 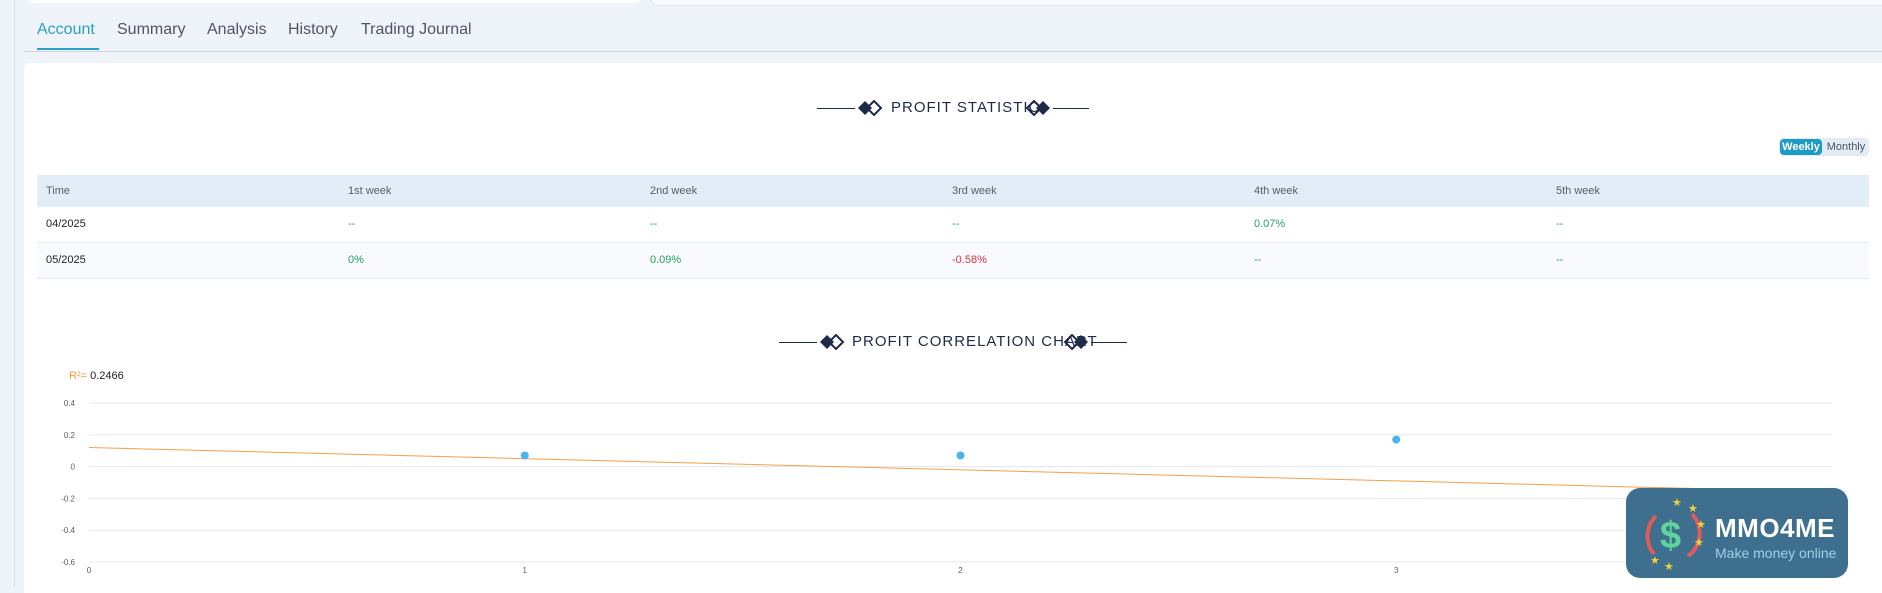 What do you see at coordinates (960, 570) in the screenshot?
I see `x-tick-label: 2` at bounding box center [960, 570].